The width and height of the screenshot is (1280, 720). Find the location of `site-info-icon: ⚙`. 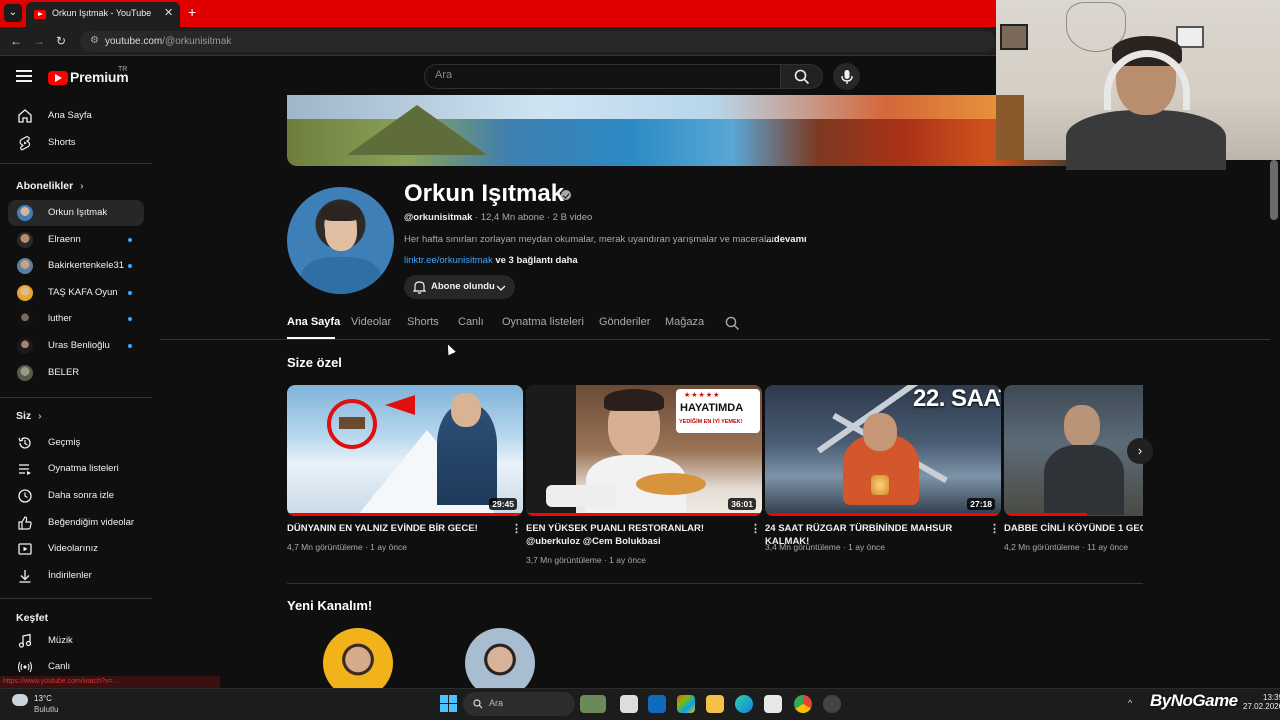

site-info-icon: ⚙ is located at coordinates (94, 40).